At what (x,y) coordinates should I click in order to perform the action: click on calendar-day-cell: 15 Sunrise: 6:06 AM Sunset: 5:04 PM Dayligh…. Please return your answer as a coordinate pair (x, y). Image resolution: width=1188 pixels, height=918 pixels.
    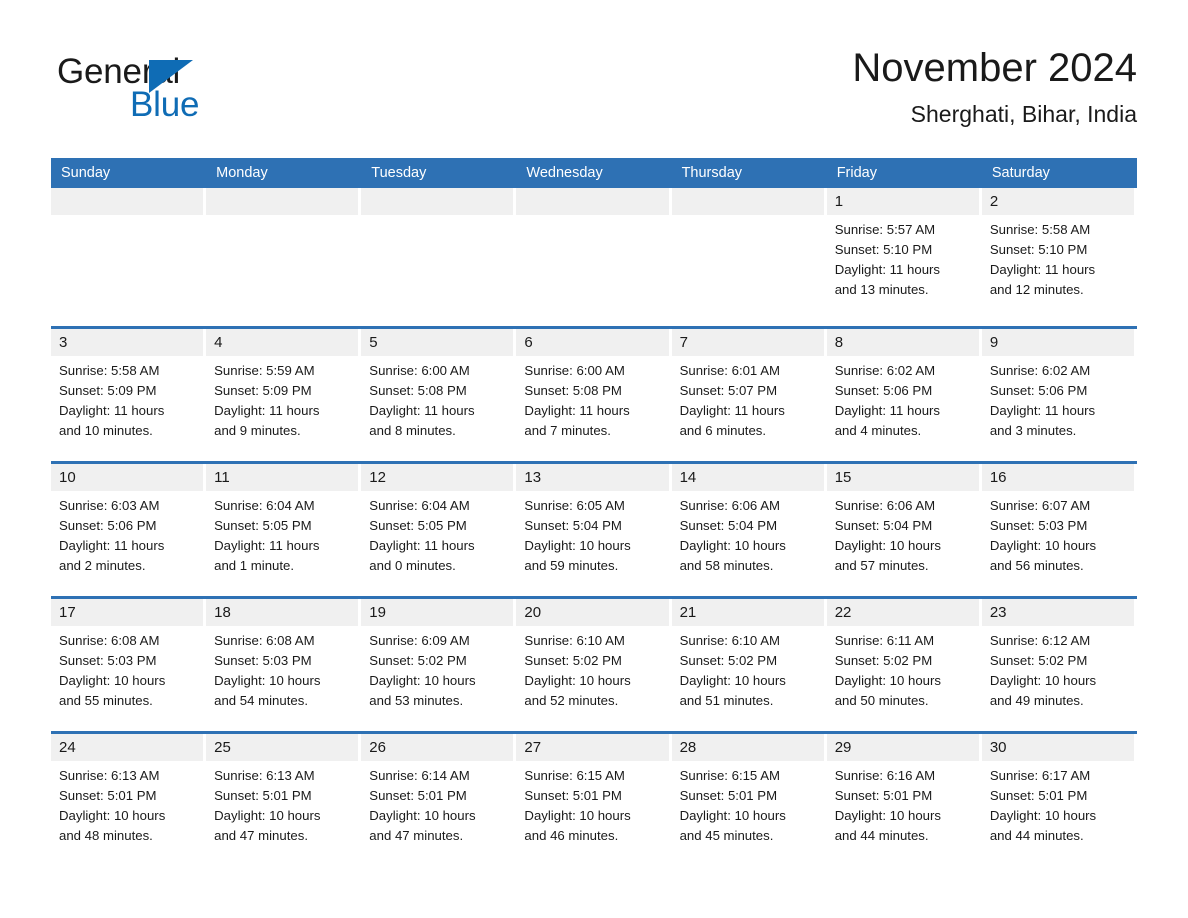
    Looking at the image, I should click on (904, 527).